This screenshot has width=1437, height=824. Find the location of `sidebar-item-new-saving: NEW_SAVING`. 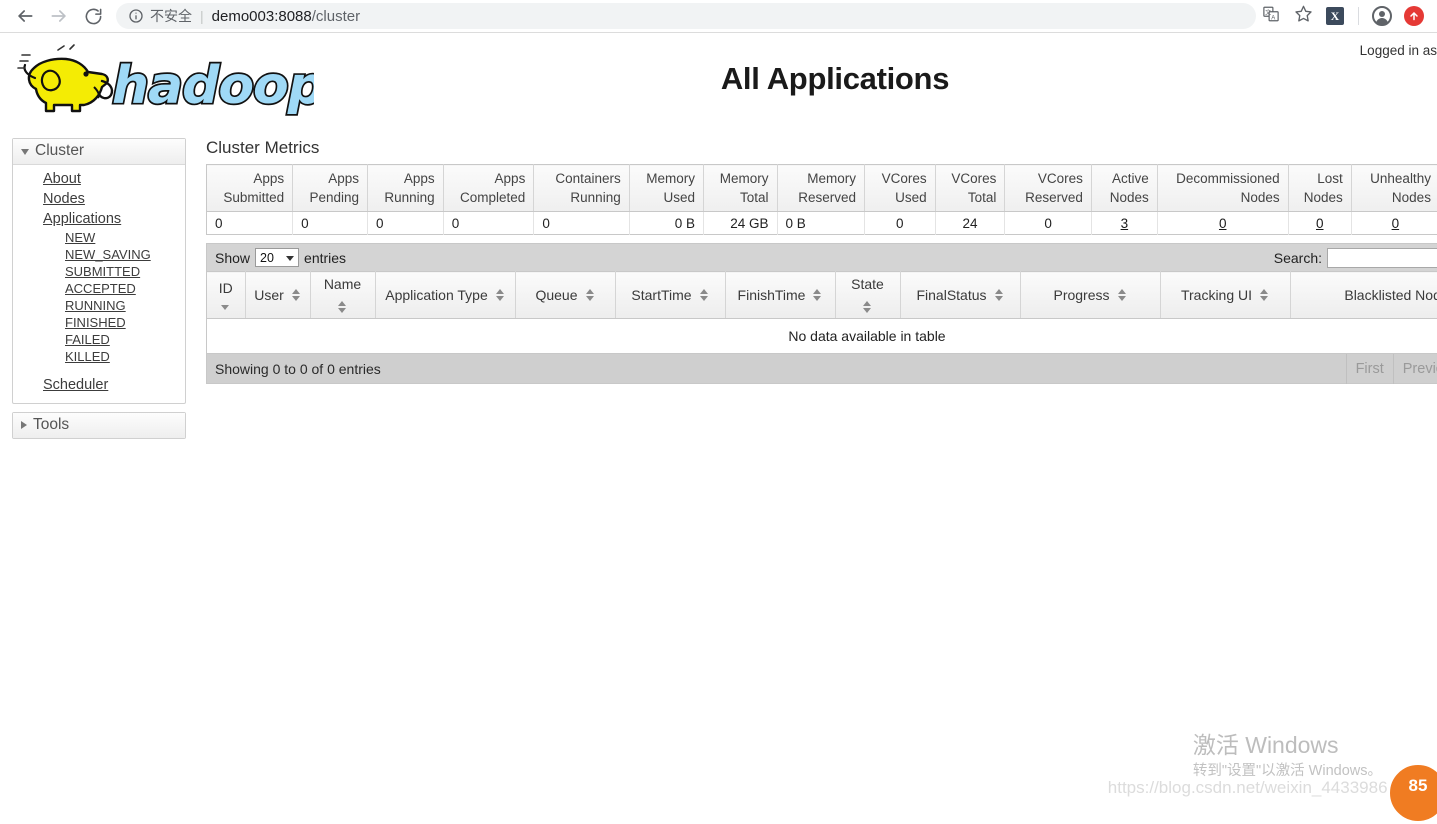

sidebar-item-new-saving: NEW_SAVING is located at coordinates (99, 254).